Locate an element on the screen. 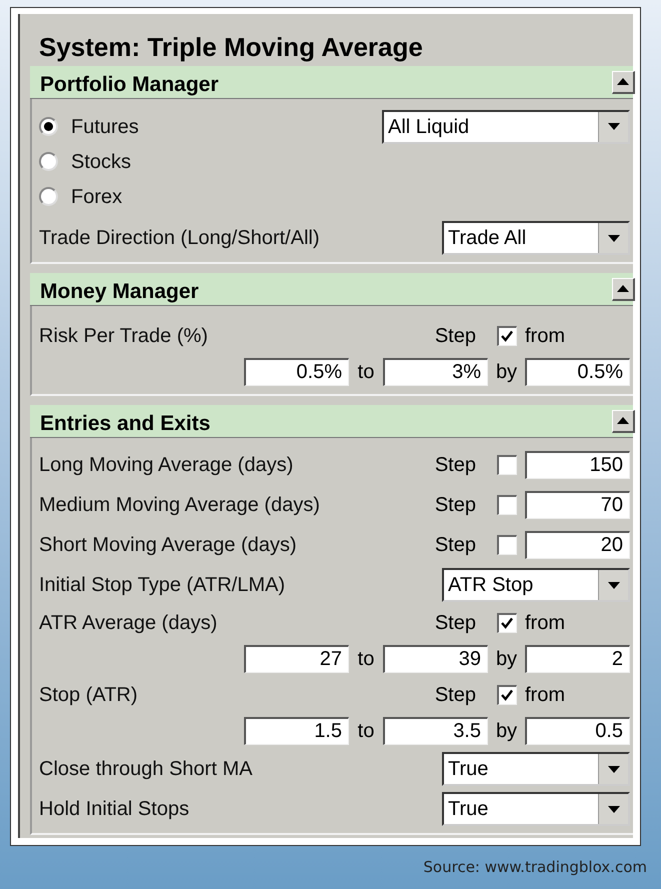 The image size is (661, 889). number-field: 70 is located at coordinates (577, 505).